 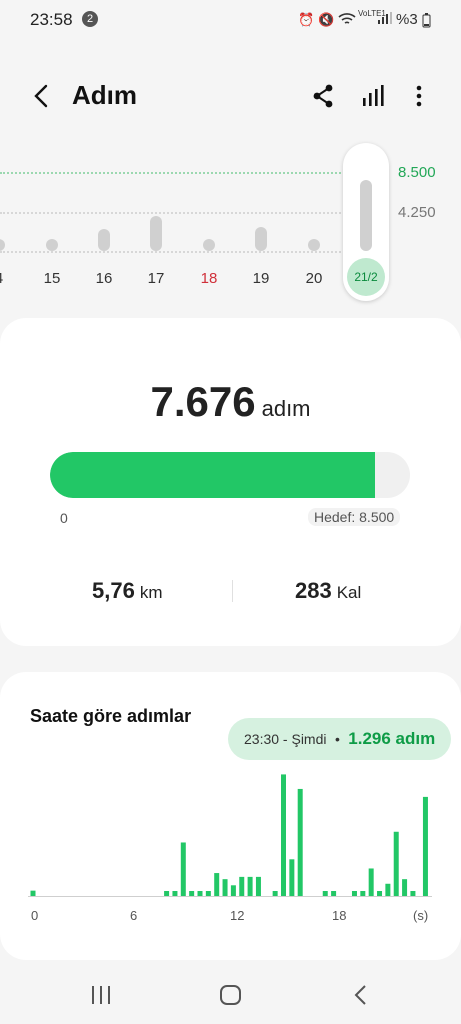 I want to click on battery-icon, so click(x=426, y=23).